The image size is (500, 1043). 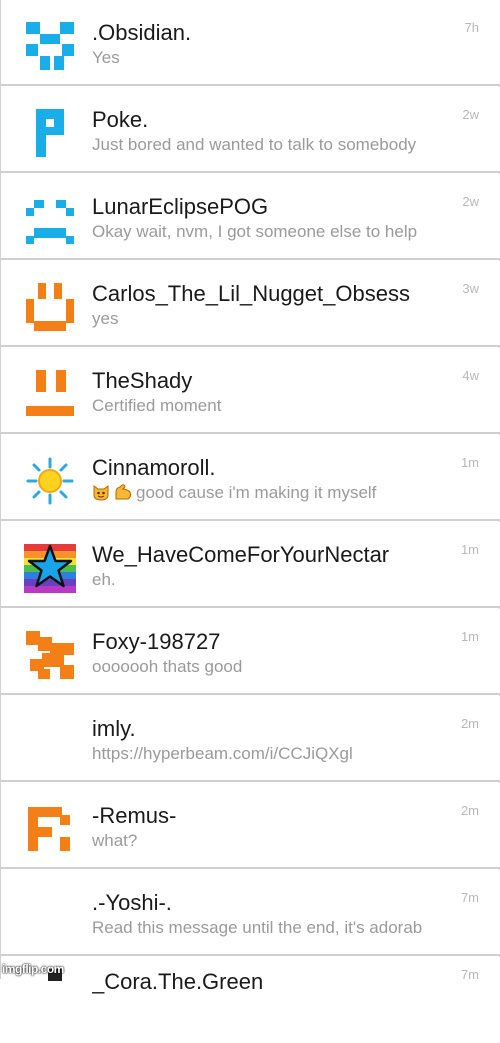 What do you see at coordinates (50, 394) in the screenshot?
I see `shady-avatar-icon` at bounding box center [50, 394].